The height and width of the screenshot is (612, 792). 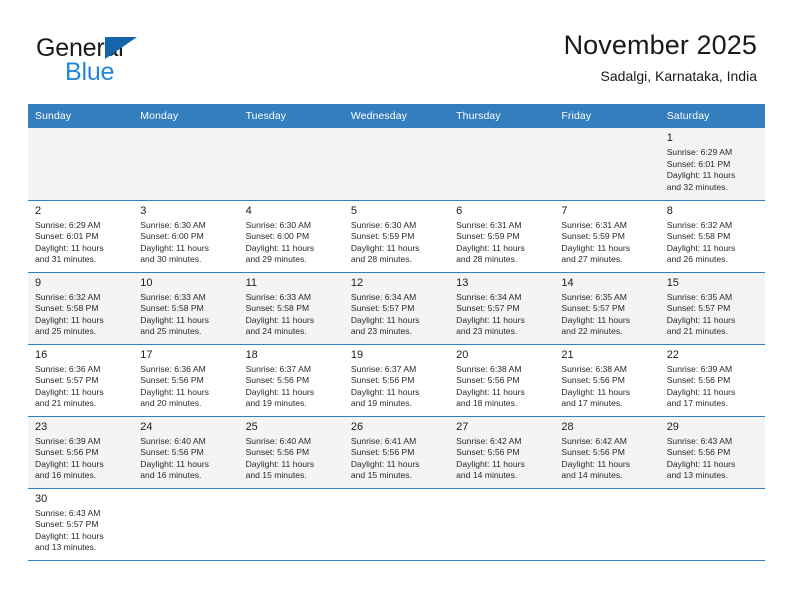 What do you see at coordinates (672, 354) in the screenshot?
I see `day-number: 22` at bounding box center [672, 354].